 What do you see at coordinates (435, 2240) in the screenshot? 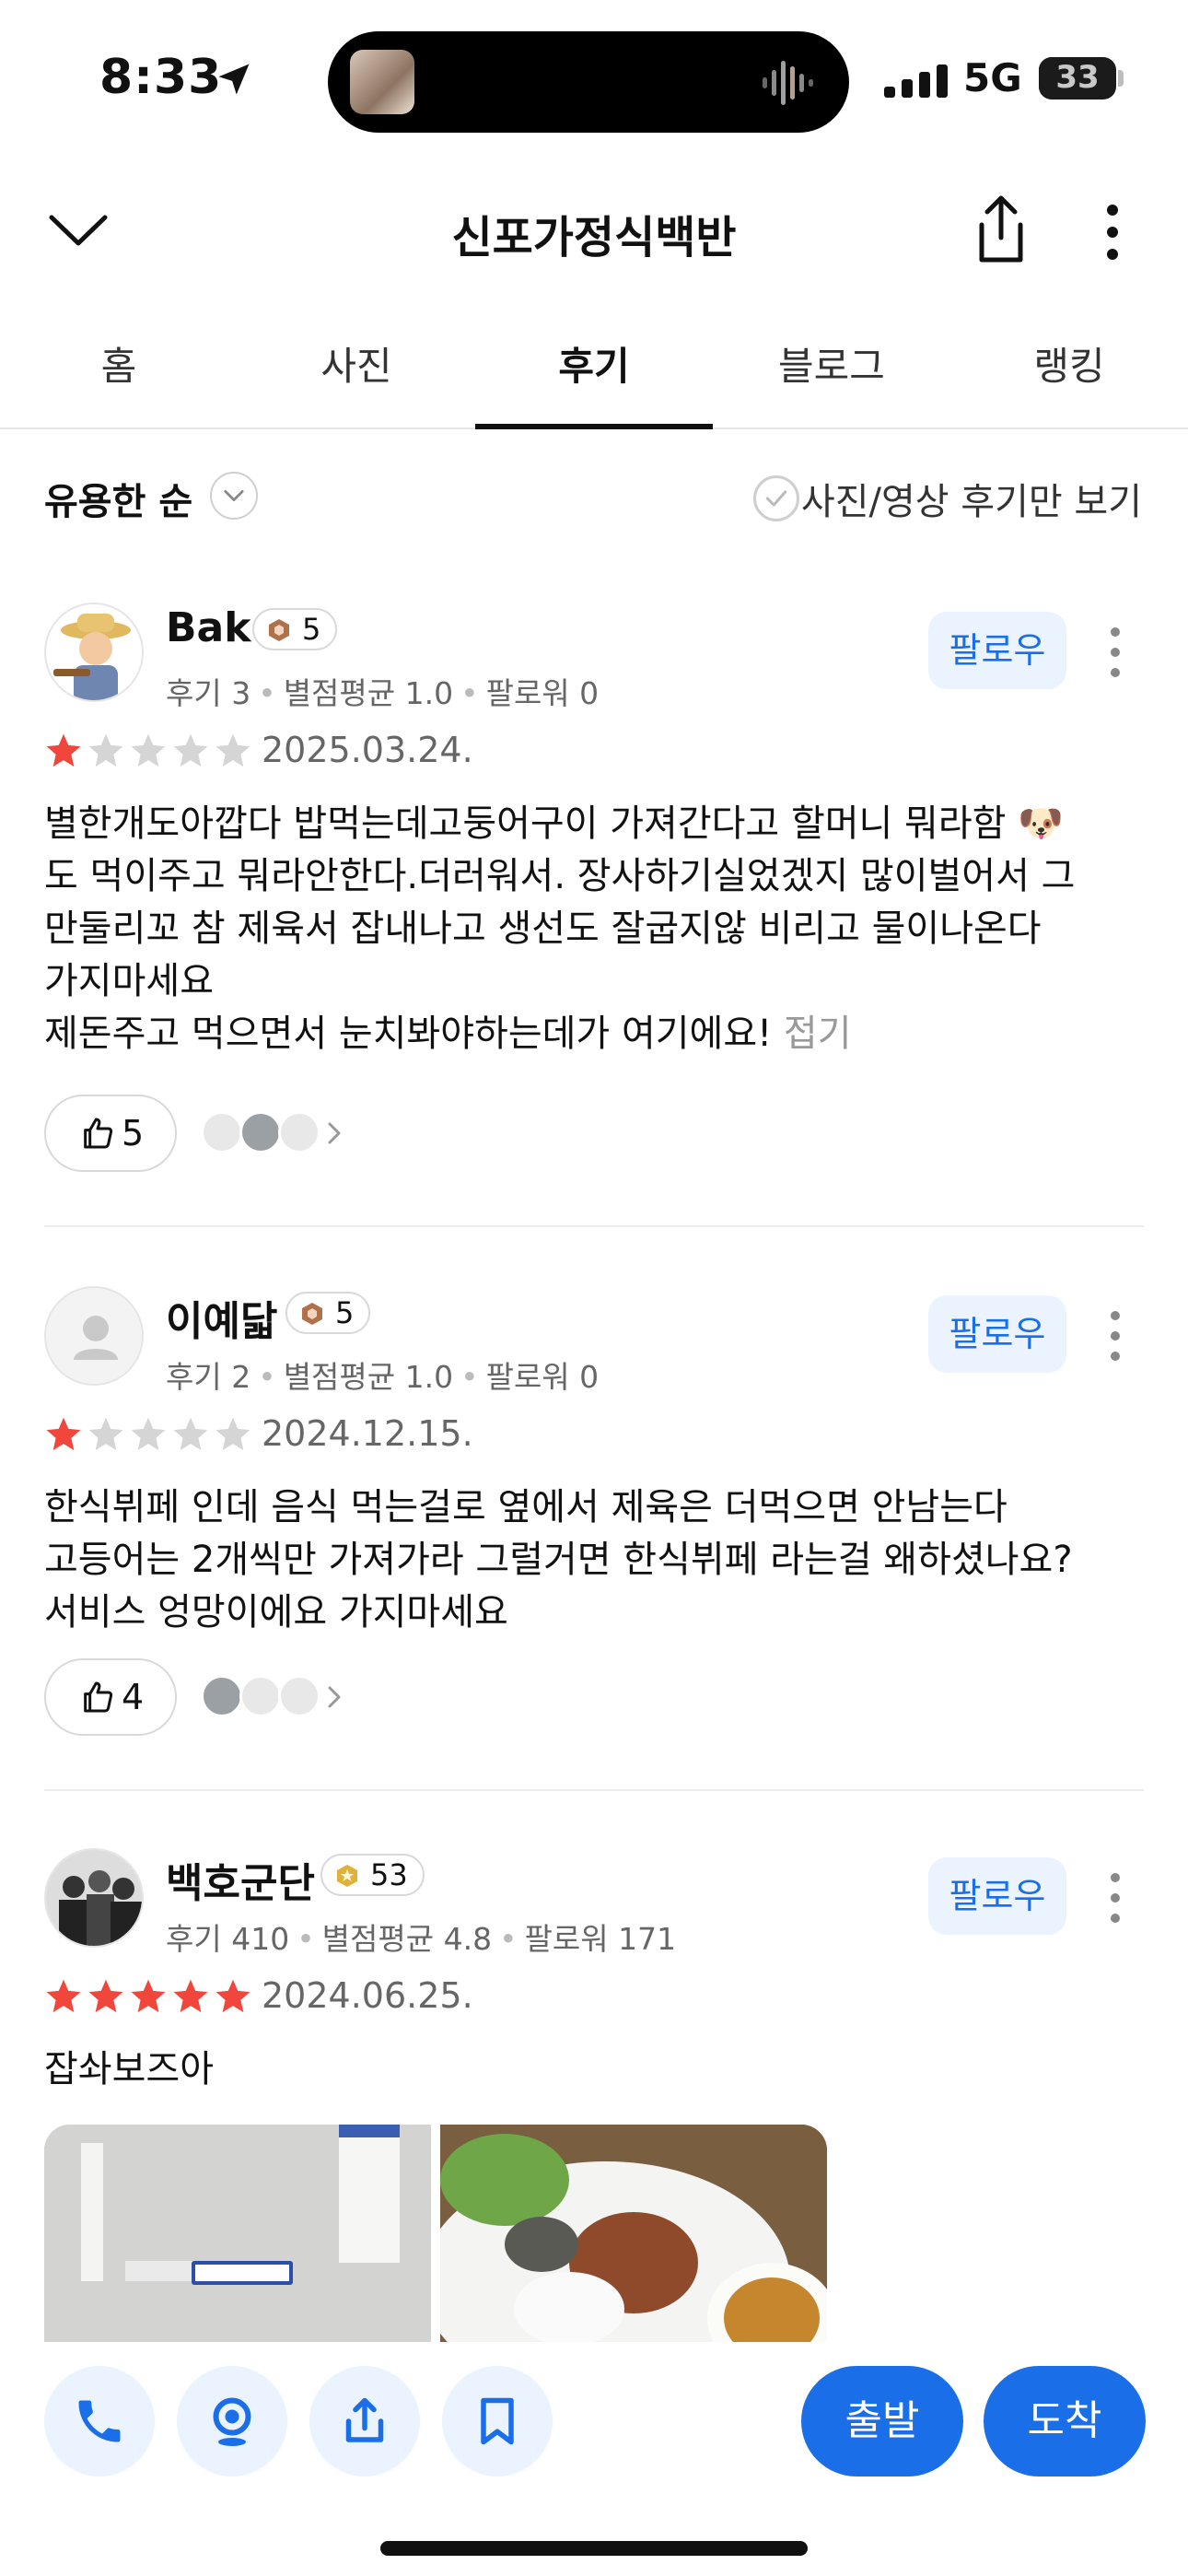
I see `review-photos` at bounding box center [435, 2240].